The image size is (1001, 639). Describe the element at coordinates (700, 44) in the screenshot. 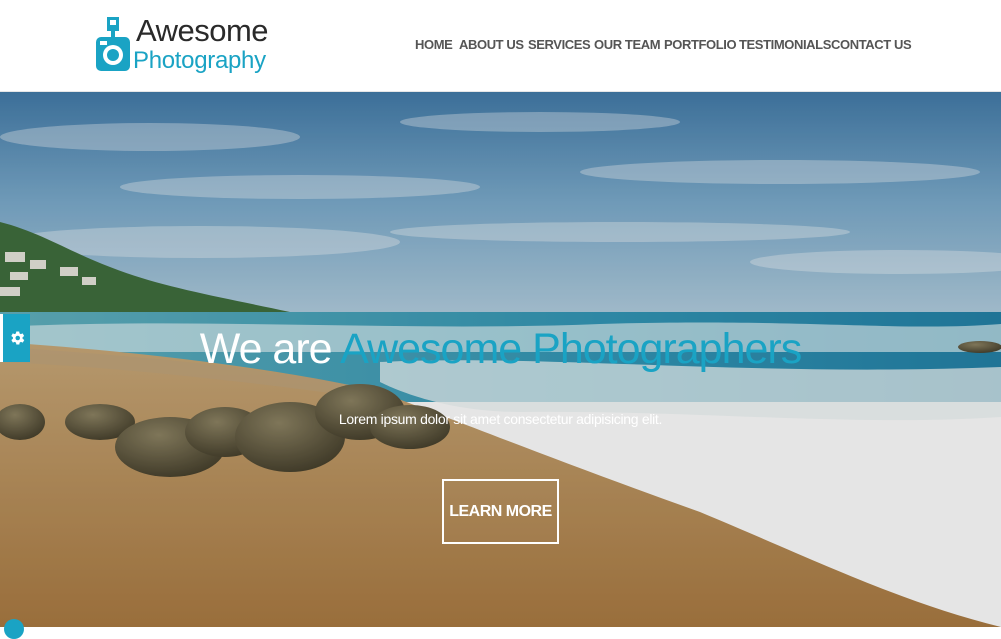

I see `nav-portfolio: PORTFOLIO` at that location.